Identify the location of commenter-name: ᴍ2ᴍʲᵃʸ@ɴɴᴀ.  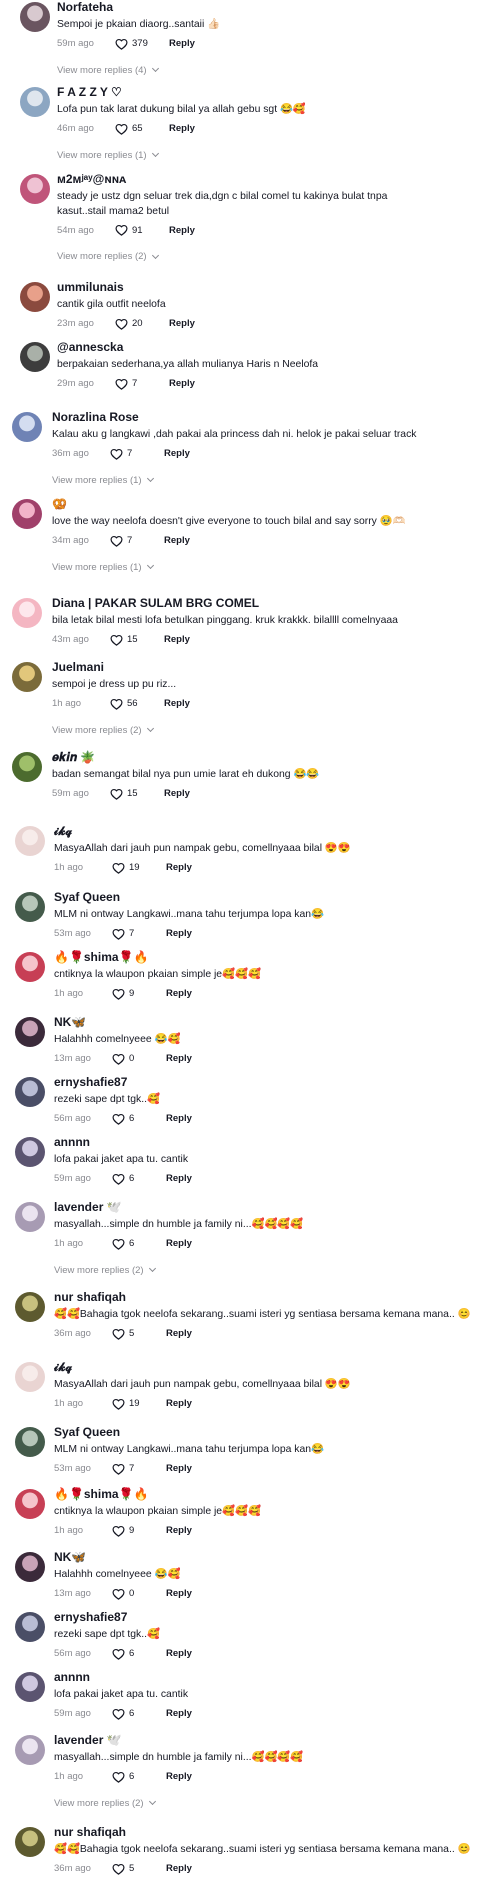
(242, 179).